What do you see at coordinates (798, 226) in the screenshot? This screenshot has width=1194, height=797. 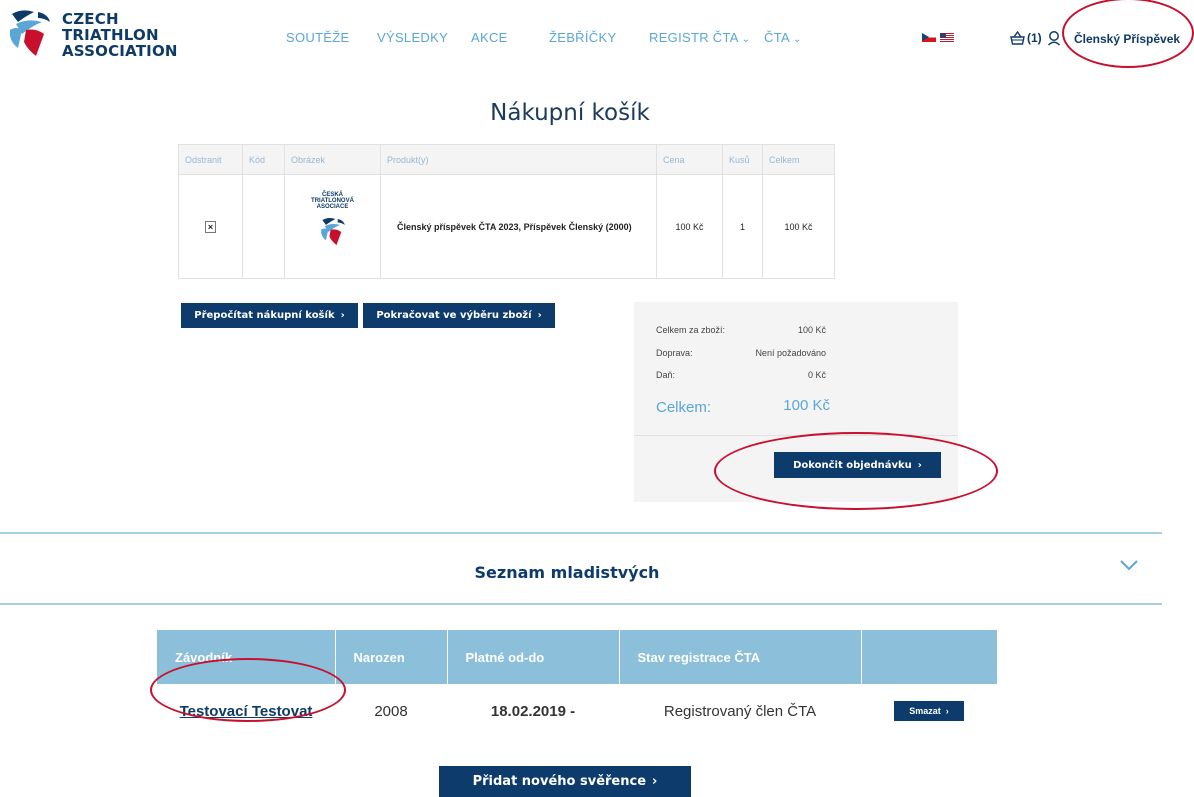 I see `total-cell: 100 Kč` at bounding box center [798, 226].